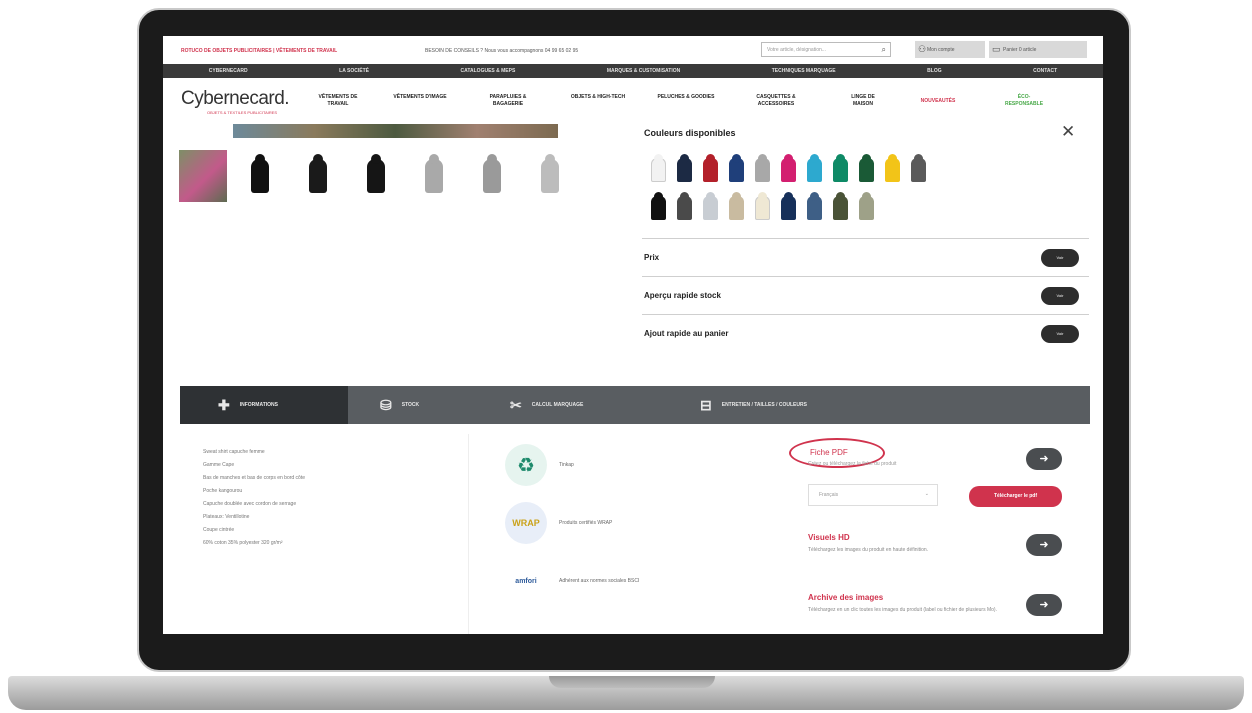 Image resolution: width=1252 pixels, height=713 pixels. What do you see at coordinates (863, 101) in the screenshot?
I see `menu-linge: LINGE DE MAISON` at bounding box center [863, 101].